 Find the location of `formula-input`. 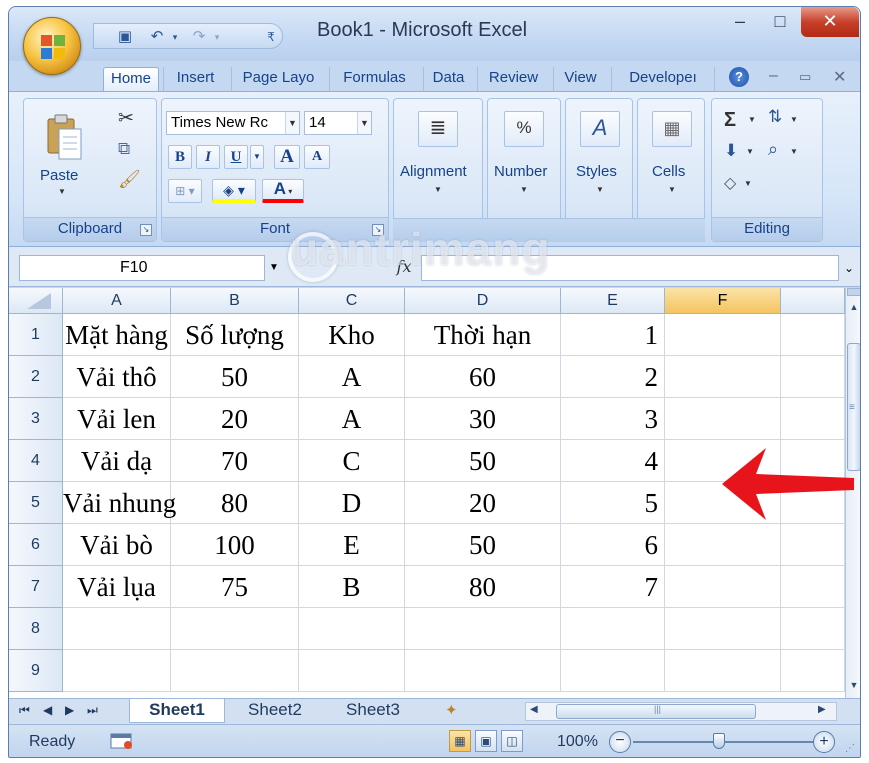

formula-input is located at coordinates (630, 268).